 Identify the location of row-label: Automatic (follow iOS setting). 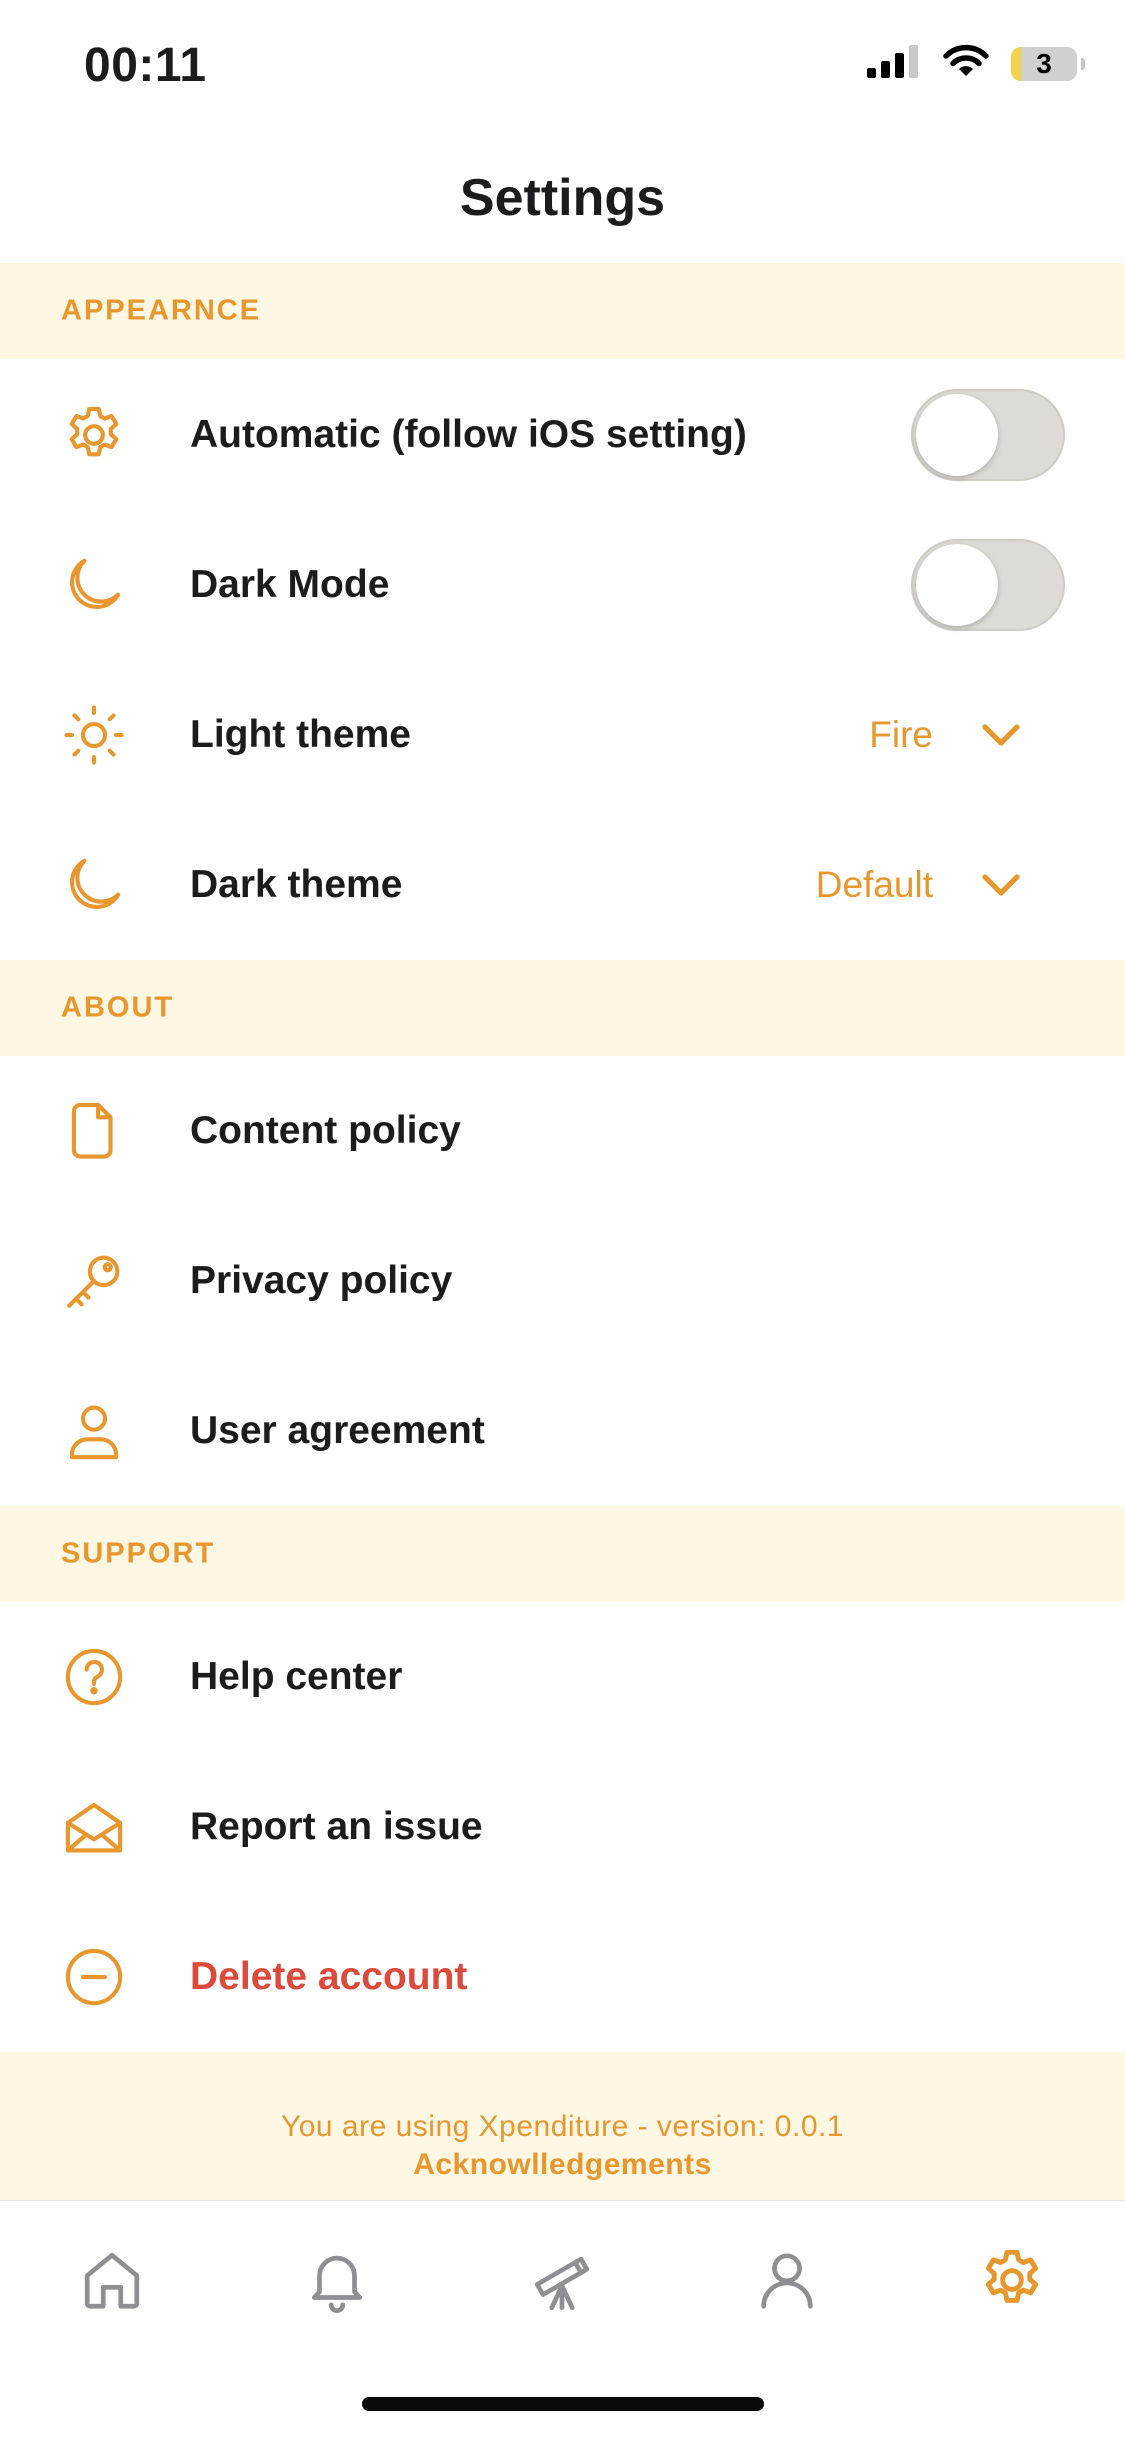
(468, 434).